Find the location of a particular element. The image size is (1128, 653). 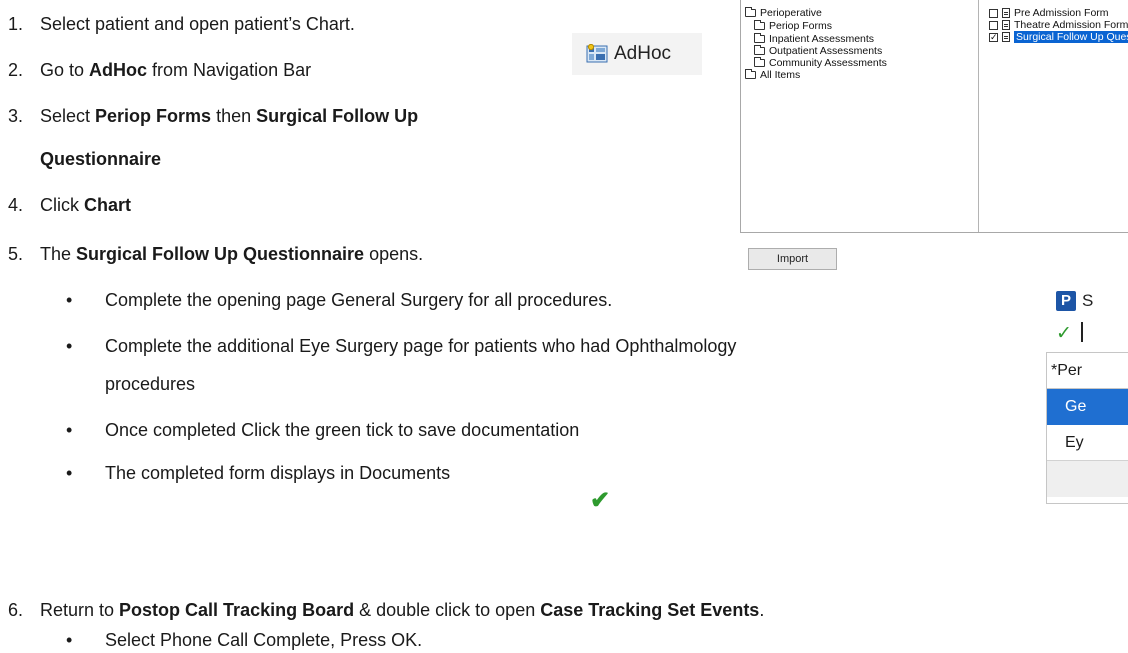

form-item: Theatre Admission Form is located at coordinates (1058, 25).